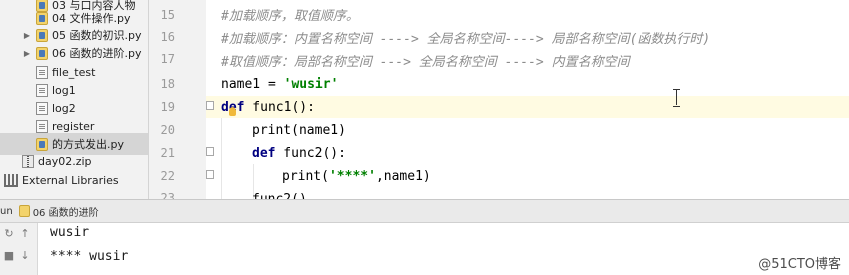  Describe the element at coordinates (70, 180) in the screenshot. I see `tree-item-label: External Libraries` at that location.